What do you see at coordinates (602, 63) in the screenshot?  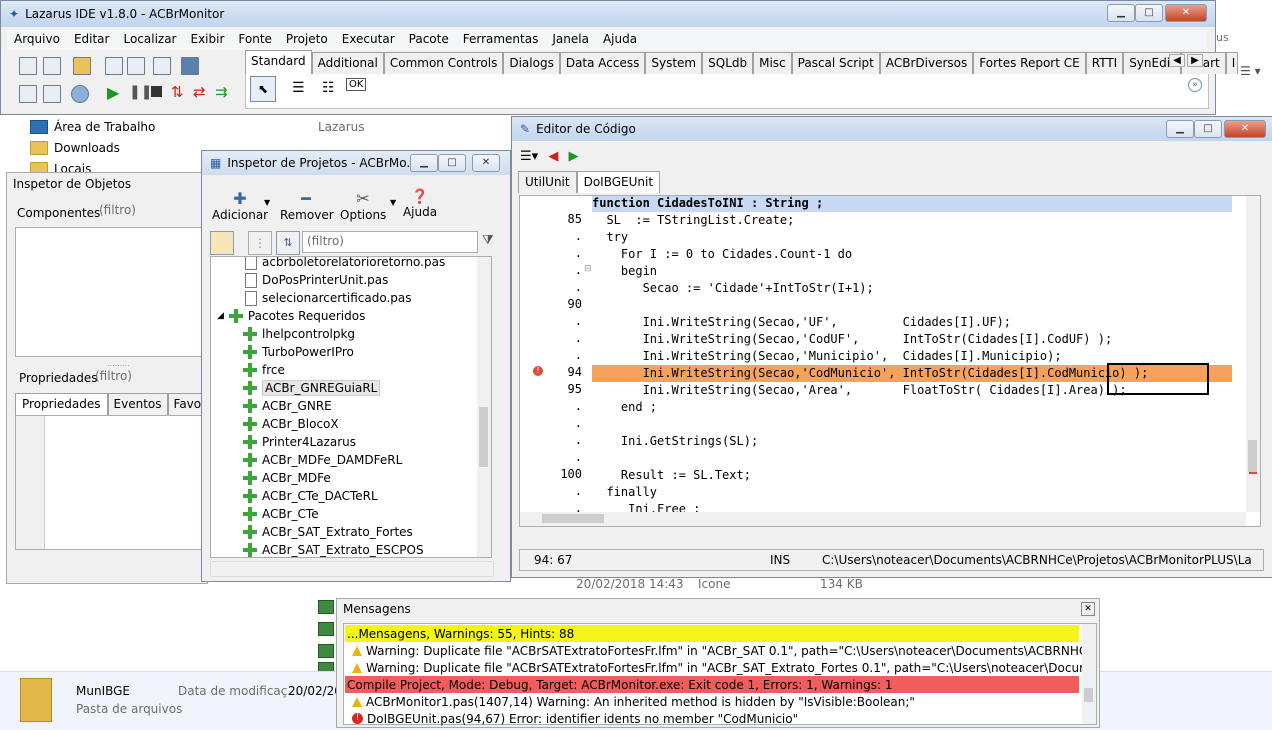 I see `tab-data-access: Data Access` at bounding box center [602, 63].